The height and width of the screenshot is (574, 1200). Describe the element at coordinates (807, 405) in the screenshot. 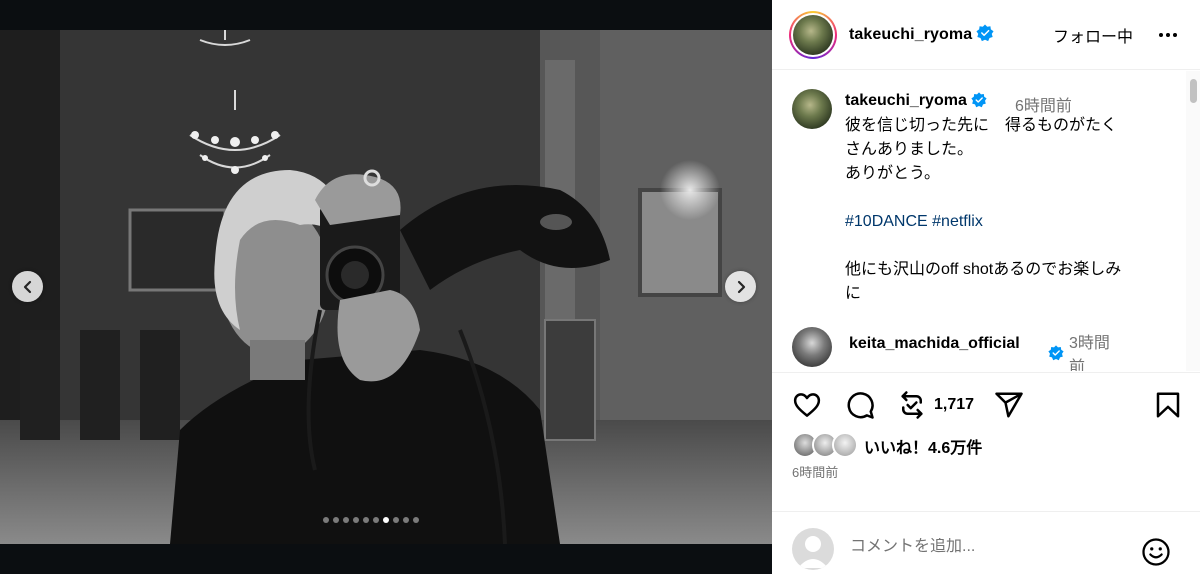

I see `like-heart-icon` at that location.